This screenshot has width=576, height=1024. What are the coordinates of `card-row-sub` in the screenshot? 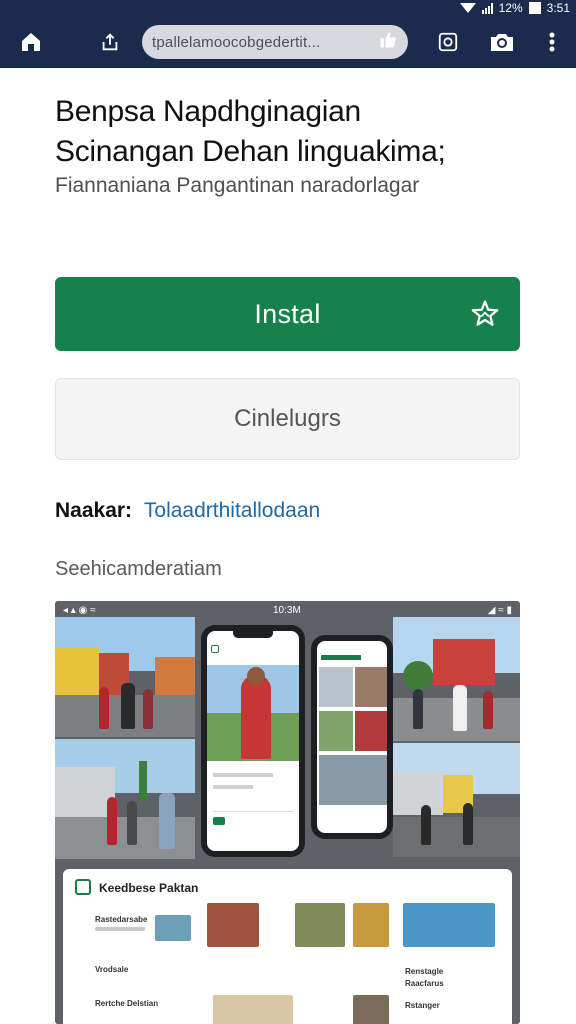 It's located at (120, 929).